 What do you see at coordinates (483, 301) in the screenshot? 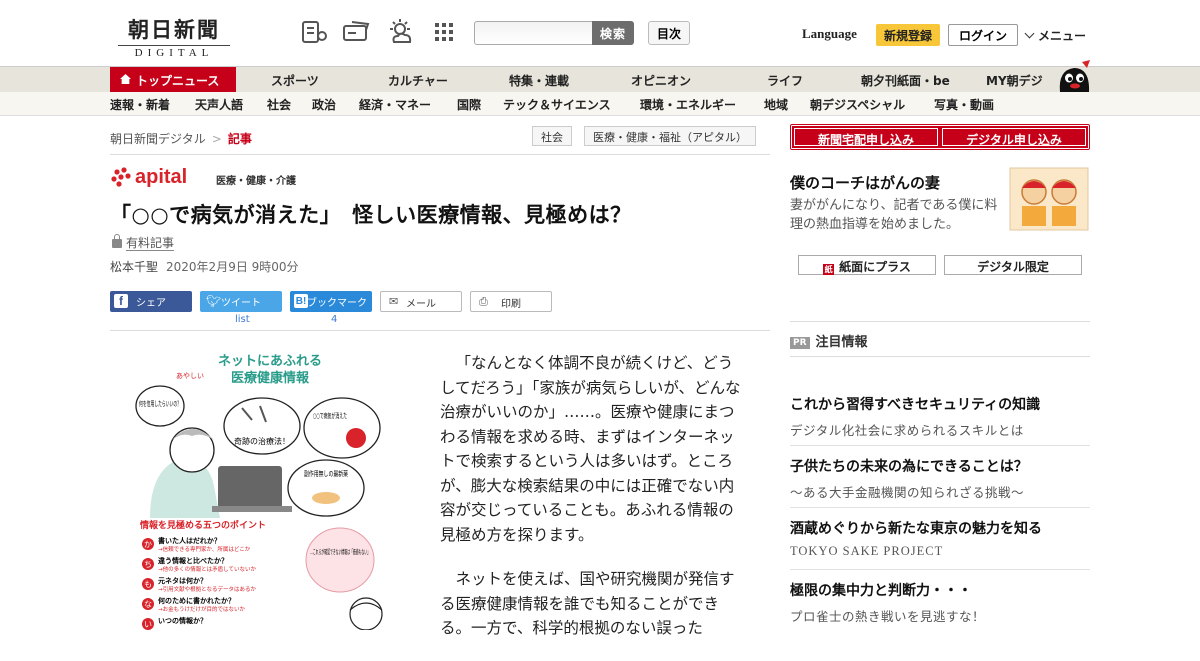
I see `print-icon: ⎙` at bounding box center [483, 301].